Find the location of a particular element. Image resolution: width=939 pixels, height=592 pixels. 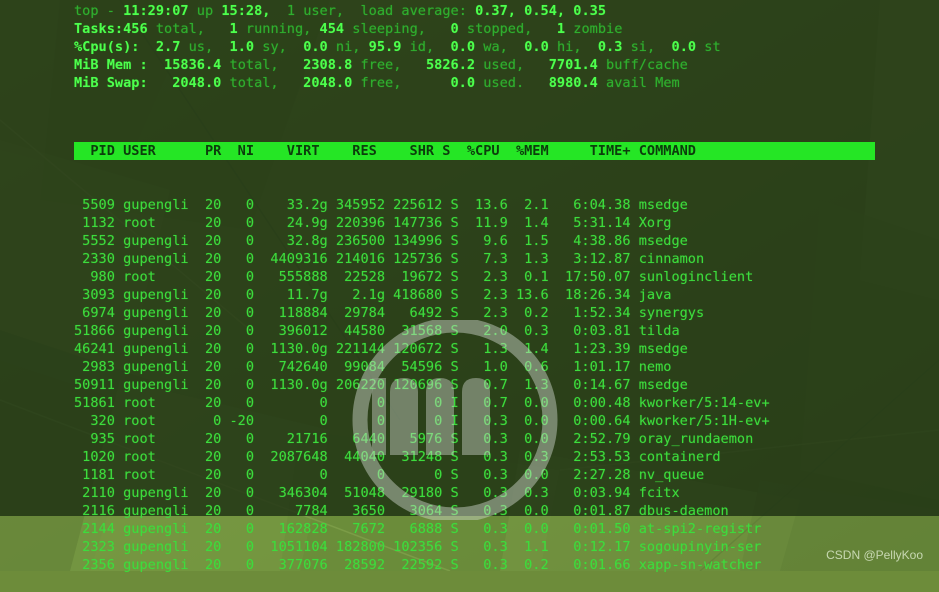

mem-label: MiB Mem : is located at coordinates (119, 65).